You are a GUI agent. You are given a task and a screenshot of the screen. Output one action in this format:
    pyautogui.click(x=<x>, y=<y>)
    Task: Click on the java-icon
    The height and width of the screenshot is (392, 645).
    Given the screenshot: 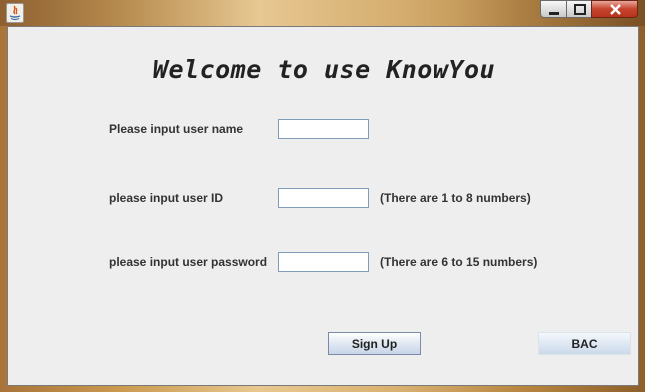 What is the action you would take?
    pyautogui.click(x=15, y=13)
    